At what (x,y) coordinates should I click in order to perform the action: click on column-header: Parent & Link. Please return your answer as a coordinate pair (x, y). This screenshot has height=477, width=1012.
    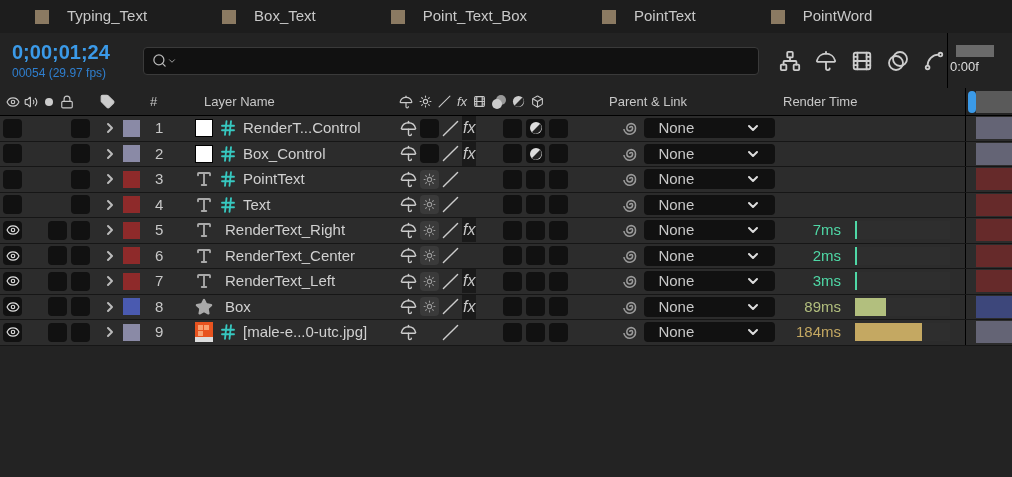
    Looking at the image, I should click on (689, 101).